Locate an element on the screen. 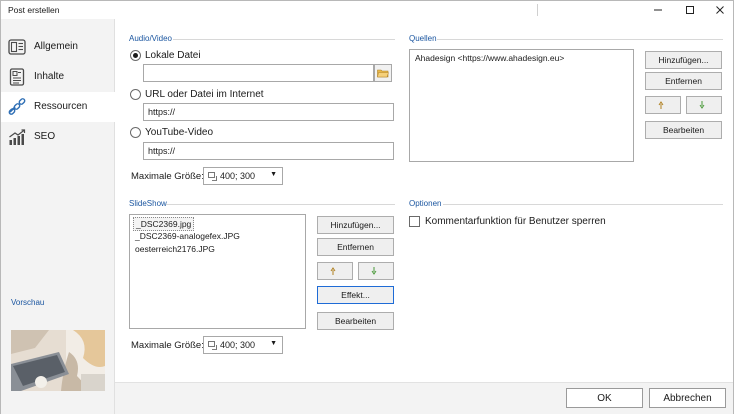  browse-folder-button is located at coordinates (383, 73).